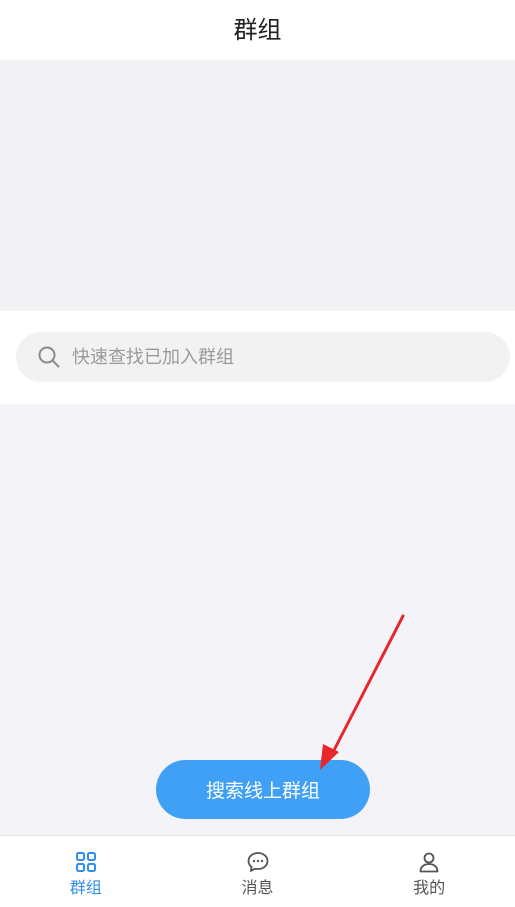 Image resolution: width=515 pixels, height=907 pixels. What do you see at coordinates (49, 357) in the screenshot?
I see `search-icon` at bounding box center [49, 357].